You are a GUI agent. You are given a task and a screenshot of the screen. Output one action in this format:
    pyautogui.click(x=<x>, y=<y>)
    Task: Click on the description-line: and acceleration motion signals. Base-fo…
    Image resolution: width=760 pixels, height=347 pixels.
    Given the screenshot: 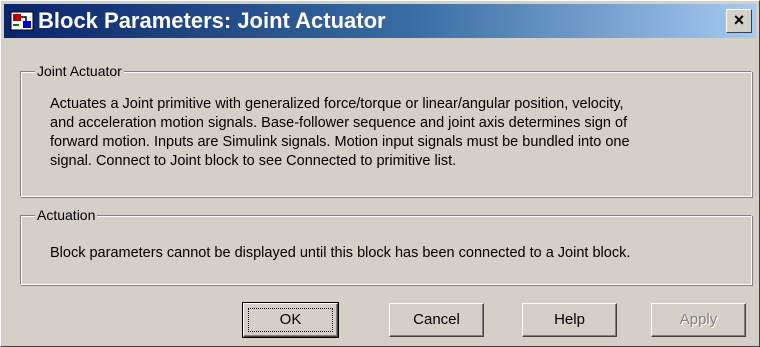 What is the action you would take?
    pyautogui.click(x=339, y=123)
    